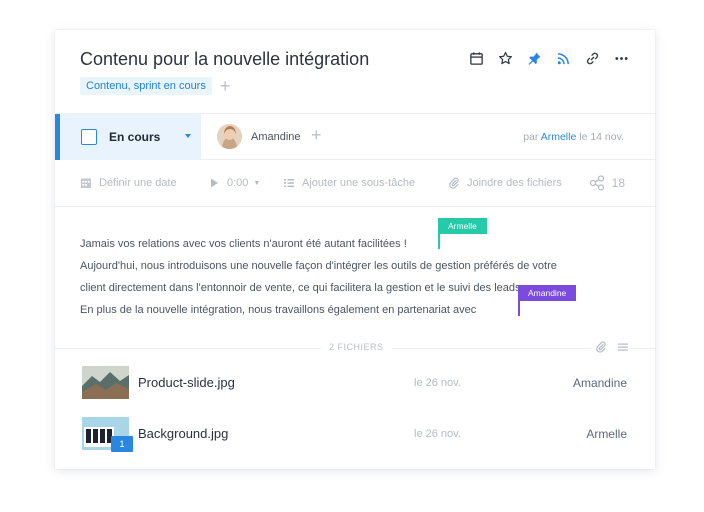 The image size is (704, 512). Describe the element at coordinates (621, 58) in the screenshot. I see `more-icon` at that location.